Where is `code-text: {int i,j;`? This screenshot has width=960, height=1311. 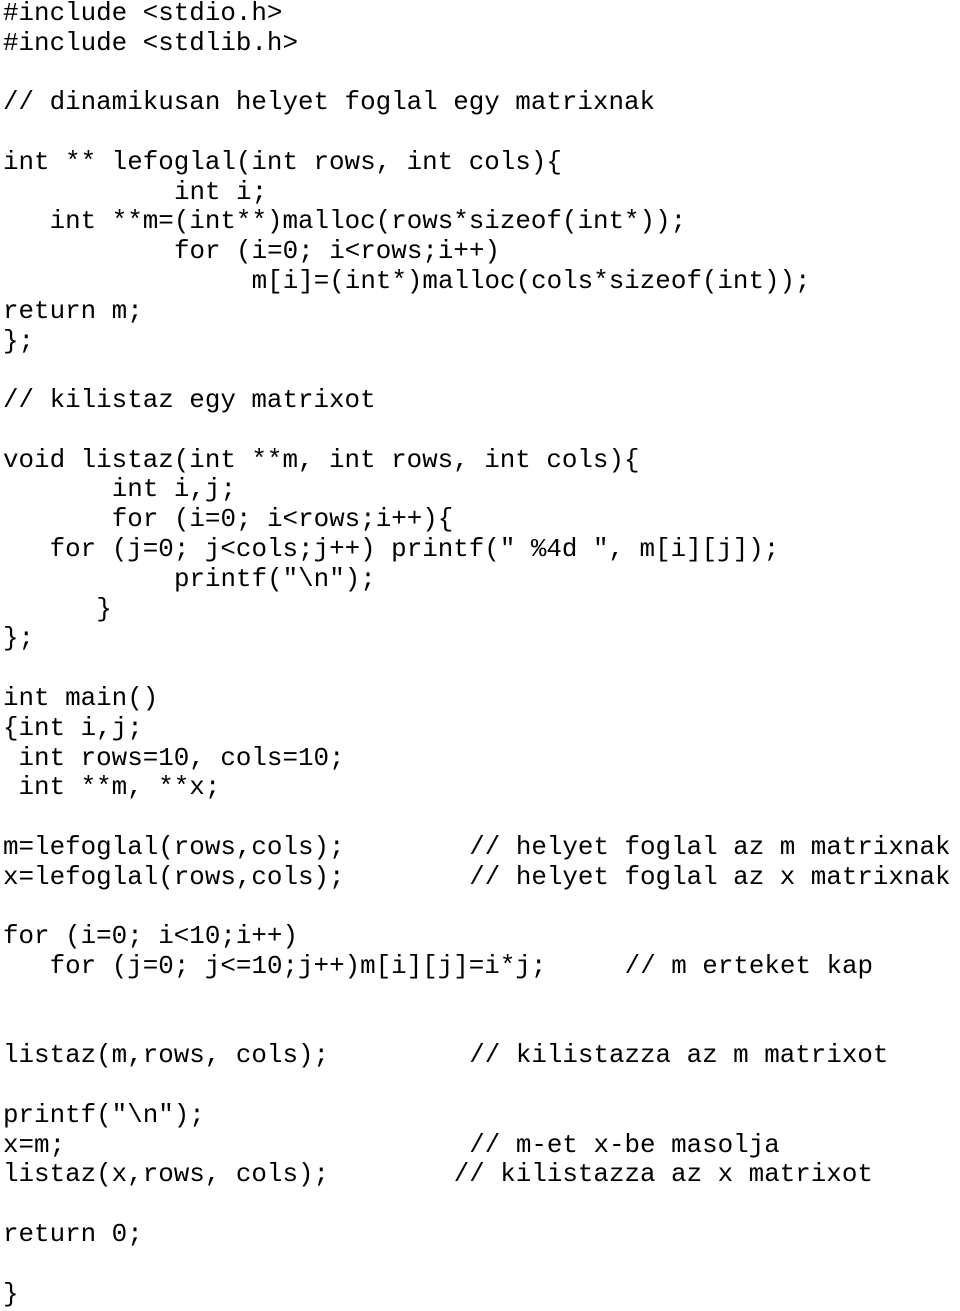 code-text: {int i,j; is located at coordinates (73, 727).